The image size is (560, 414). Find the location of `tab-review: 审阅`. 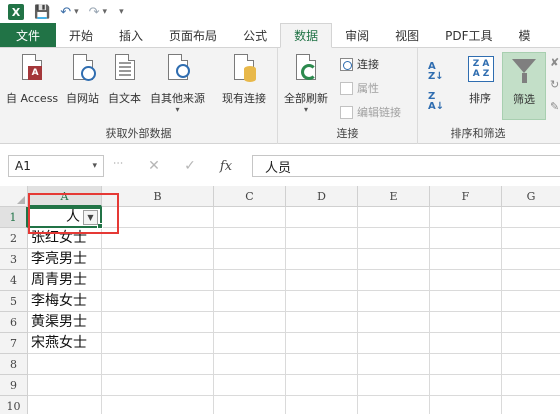

tab-review: 审阅 is located at coordinates (357, 35).